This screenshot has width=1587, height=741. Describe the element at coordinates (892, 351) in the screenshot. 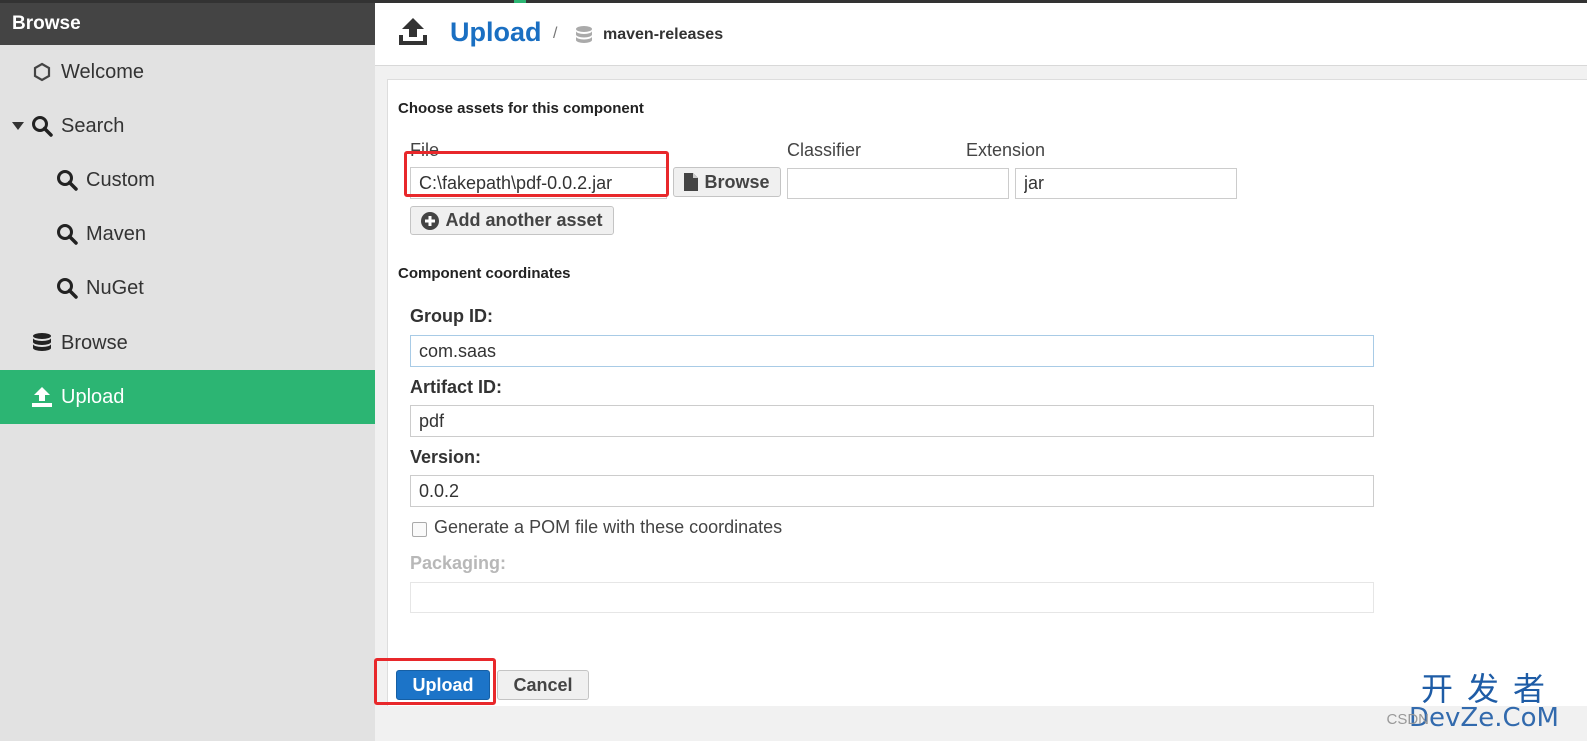

I see `group-id-field` at that location.